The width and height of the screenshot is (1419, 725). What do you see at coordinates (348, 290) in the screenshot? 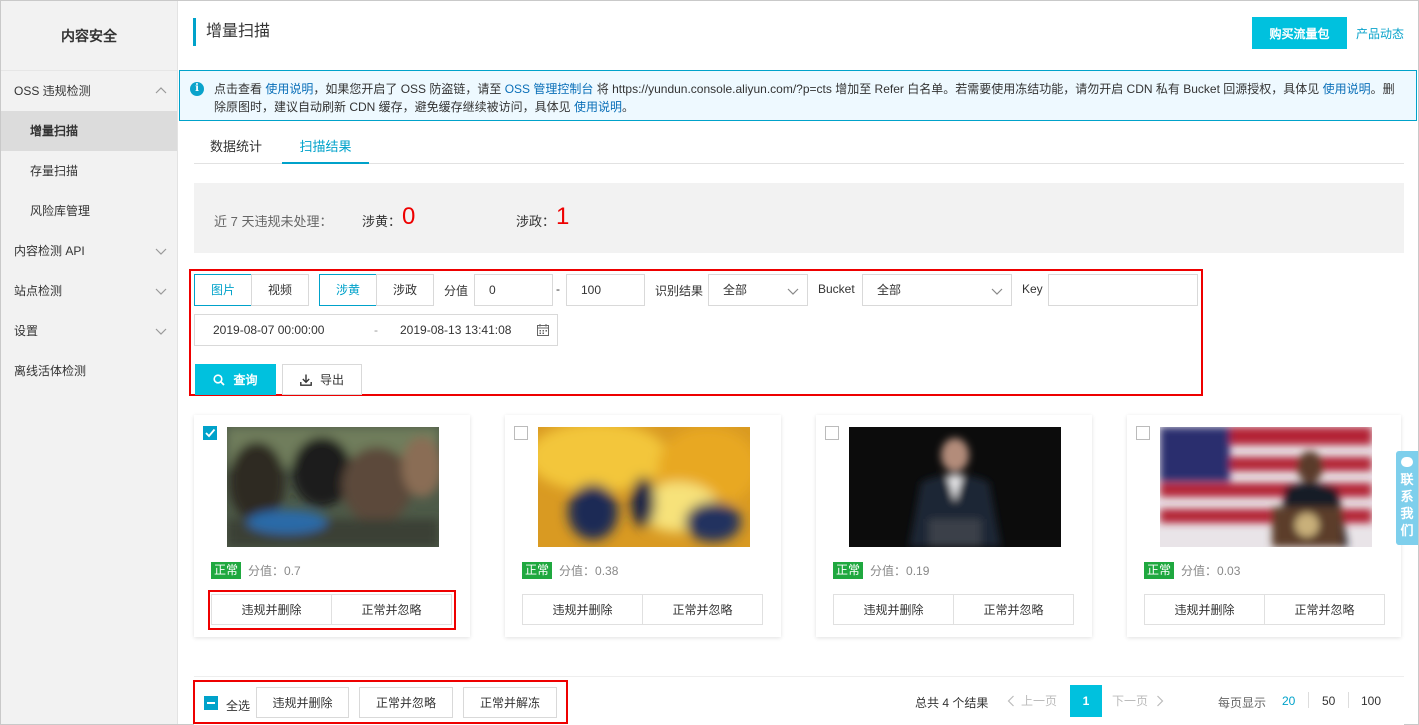
I see `scene-porn: 涉黄` at bounding box center [348, 290].